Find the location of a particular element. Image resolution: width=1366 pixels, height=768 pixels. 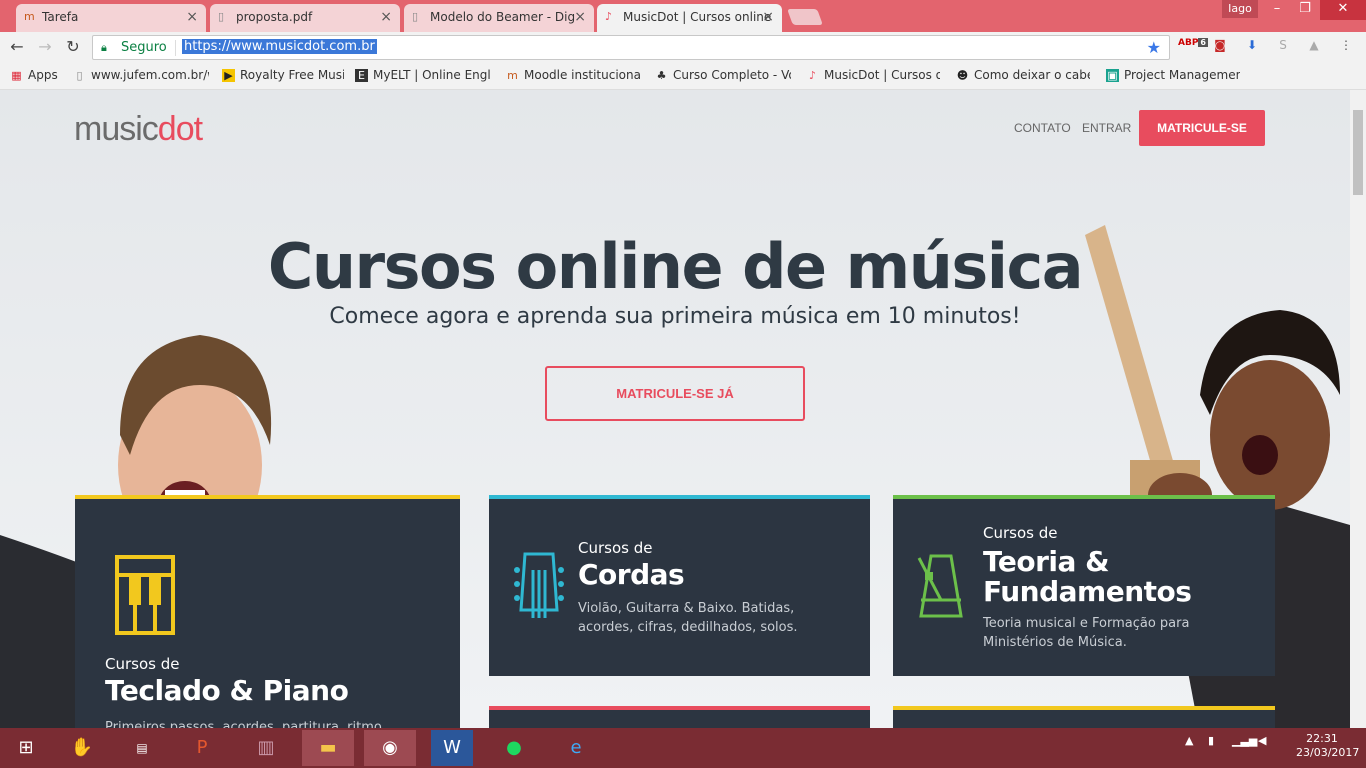

date: 23/03/2017 is located at coordinates (1328, 752).